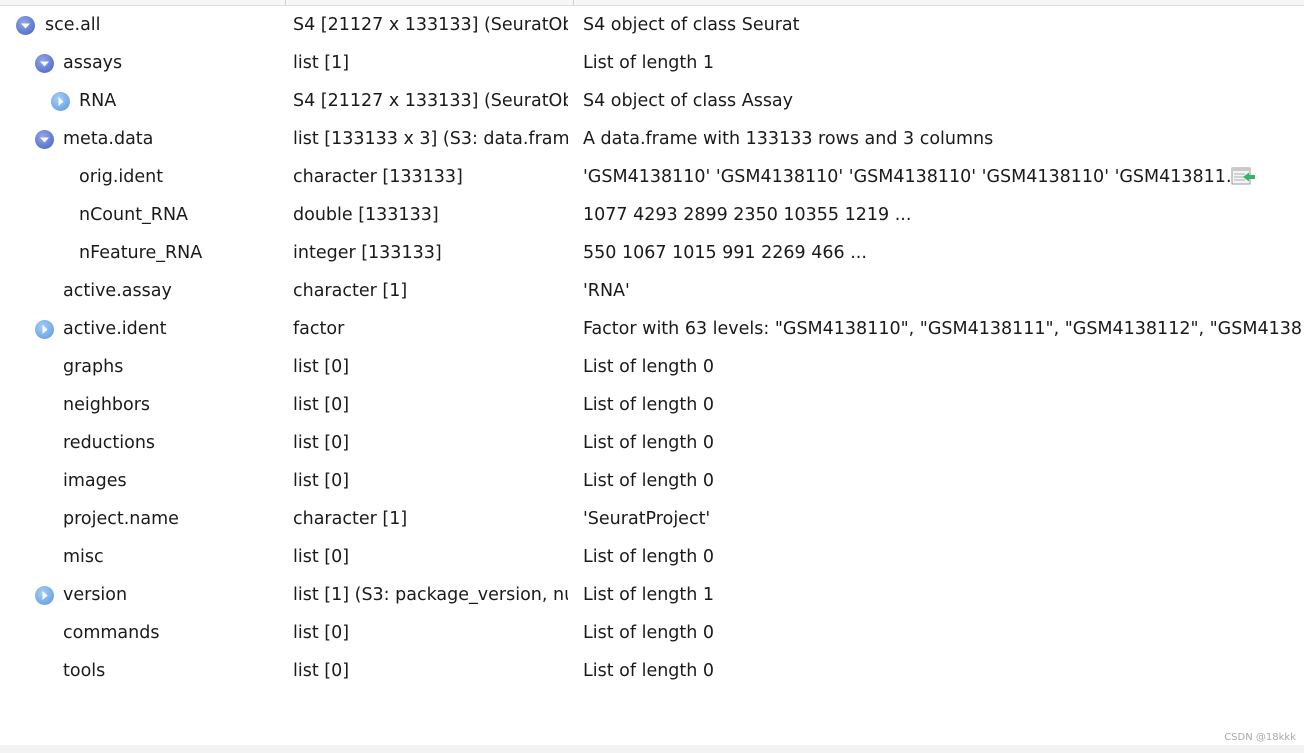 The image size is (1304, 753). I want to click on tree-row-misc: misc list [0] List of length 0, so click(652, 557).